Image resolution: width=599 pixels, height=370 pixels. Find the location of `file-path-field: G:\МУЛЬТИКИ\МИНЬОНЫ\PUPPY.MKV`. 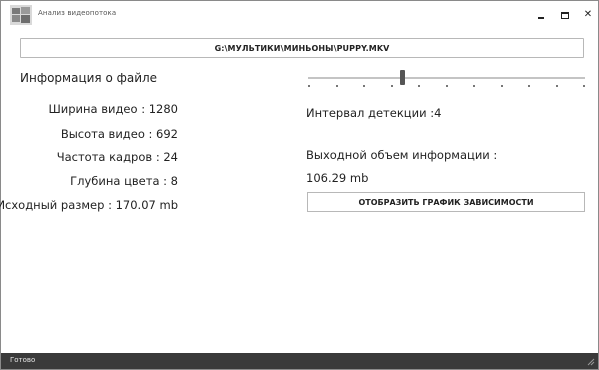

file-path-field: G:\МУЛЬТИКИ\МИНЬОНЫ\PUPPY.MKV is located at coordinates (302, 48).